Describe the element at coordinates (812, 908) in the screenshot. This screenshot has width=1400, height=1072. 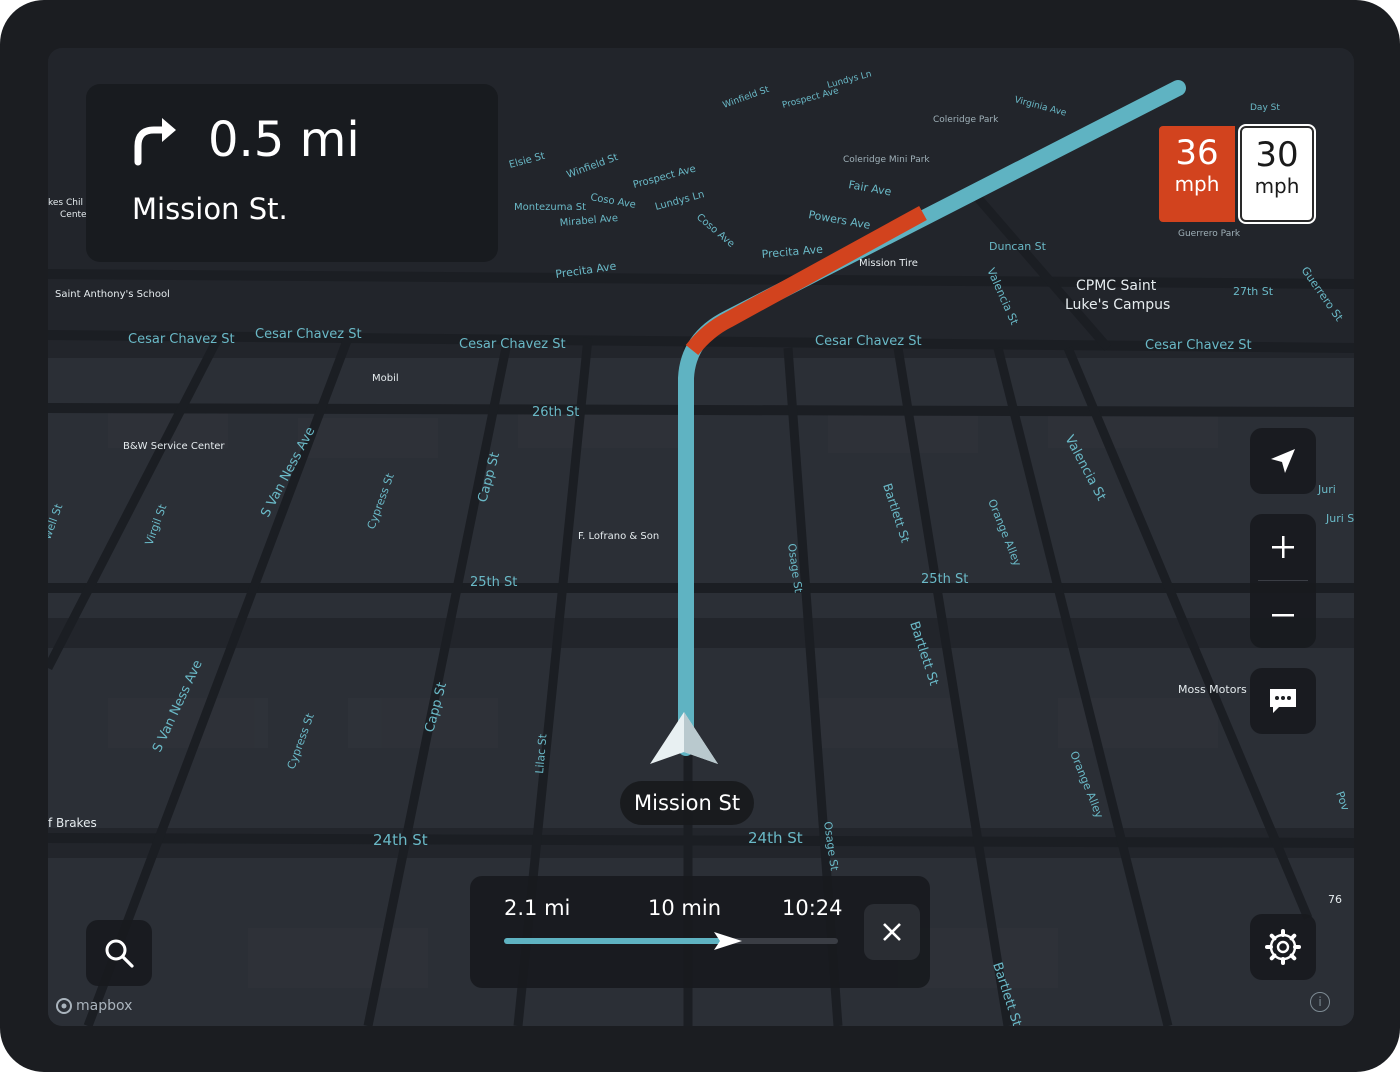
I see `arrival-time: 10:24` at that location.